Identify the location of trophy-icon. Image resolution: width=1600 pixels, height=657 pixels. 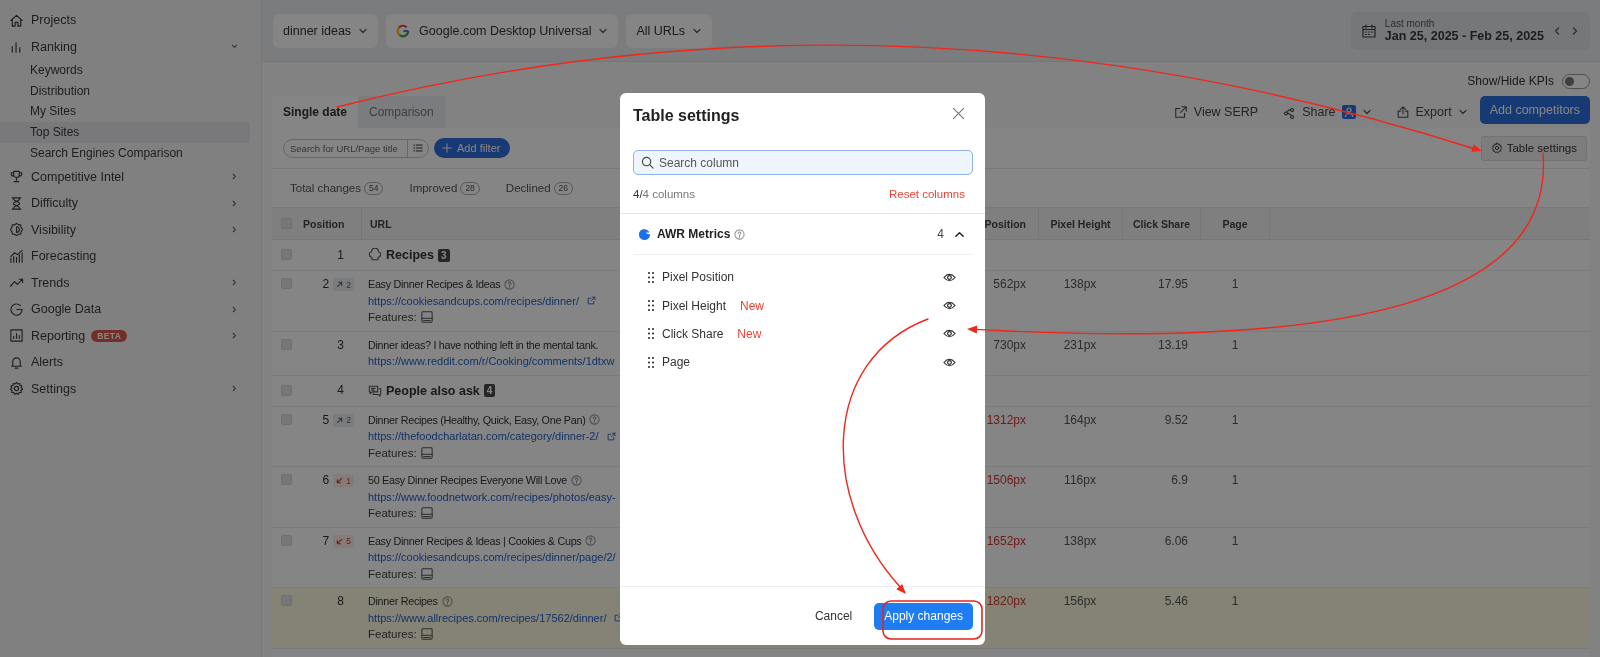
(16, 177).